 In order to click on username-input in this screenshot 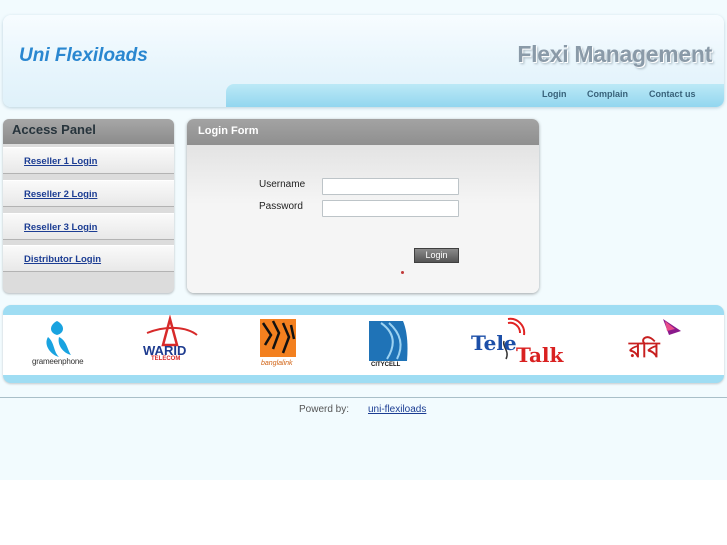, I will do `click(390, 186)`.